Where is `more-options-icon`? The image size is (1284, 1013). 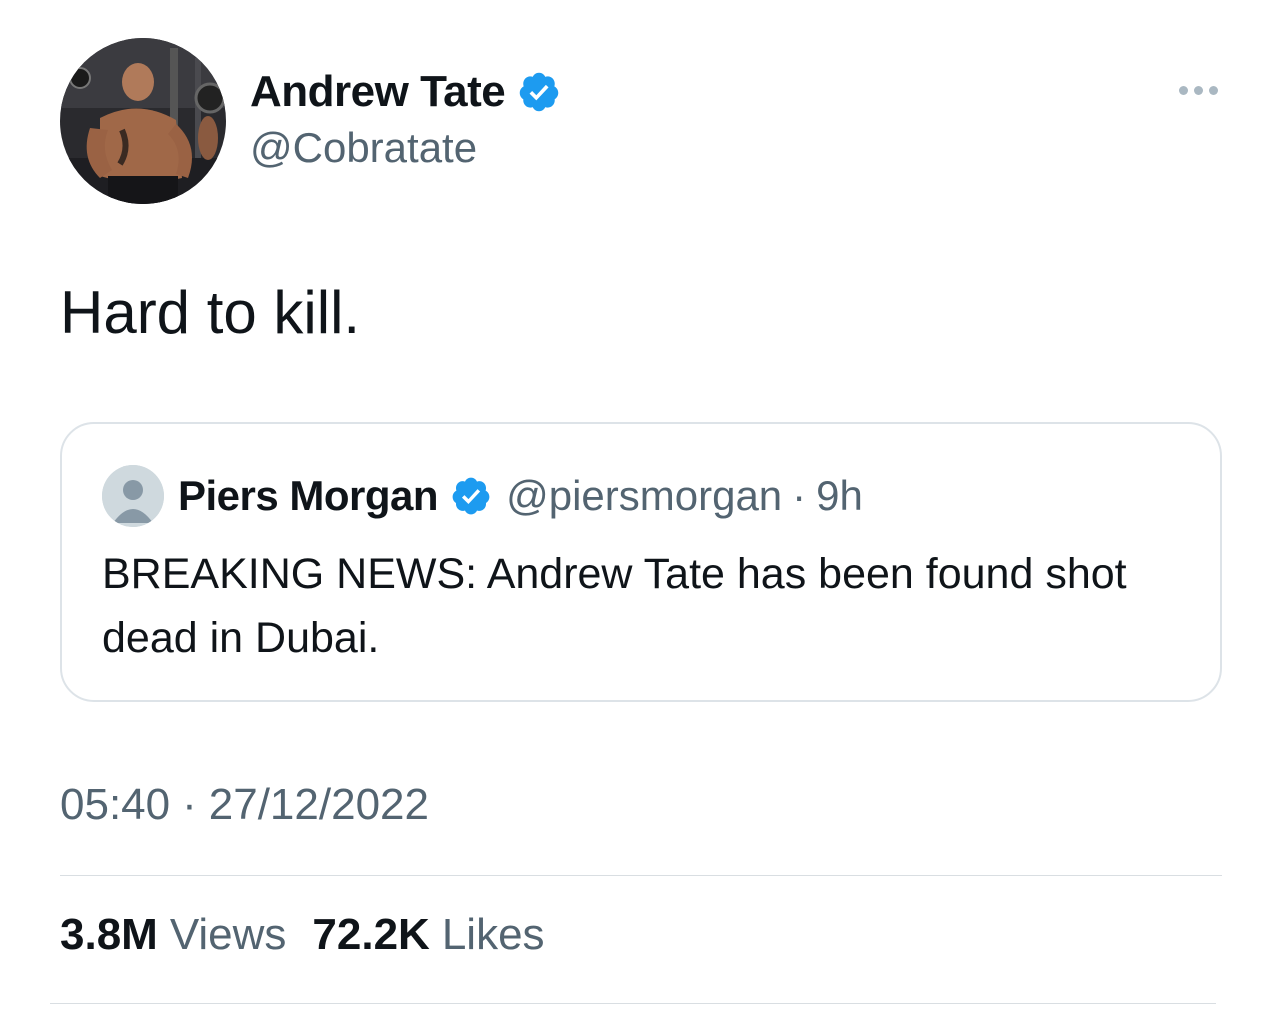 more-options-icon is located at coordinates (1198, 90).